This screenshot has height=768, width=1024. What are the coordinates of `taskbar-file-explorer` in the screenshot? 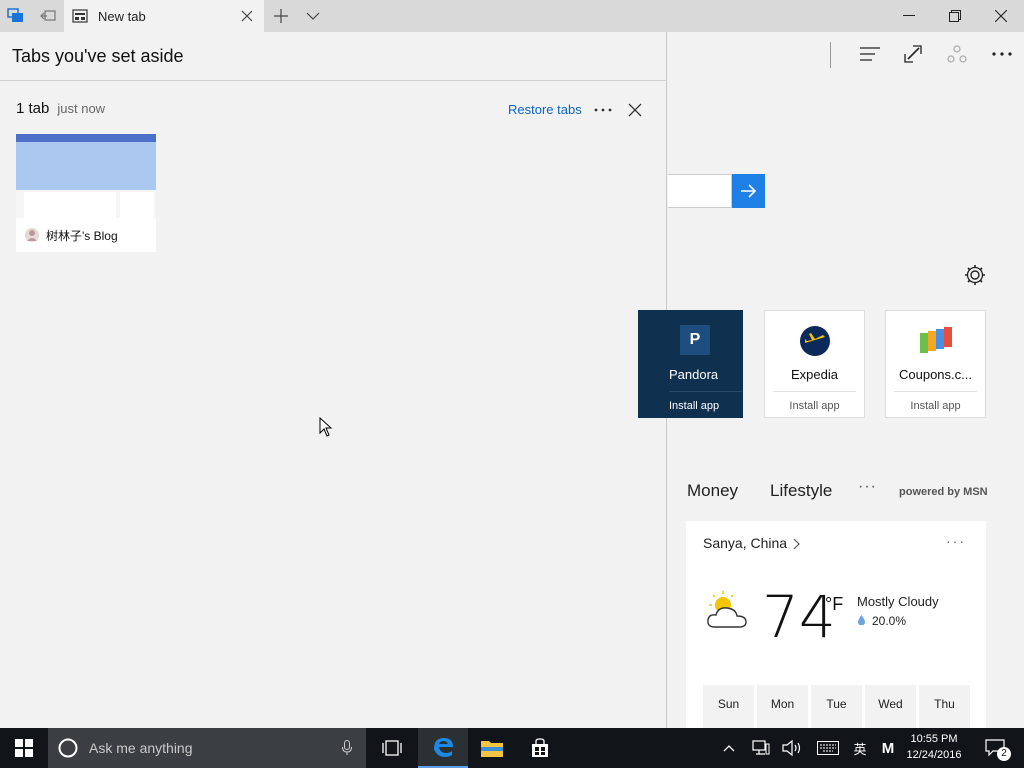 It's located at (492, 748).